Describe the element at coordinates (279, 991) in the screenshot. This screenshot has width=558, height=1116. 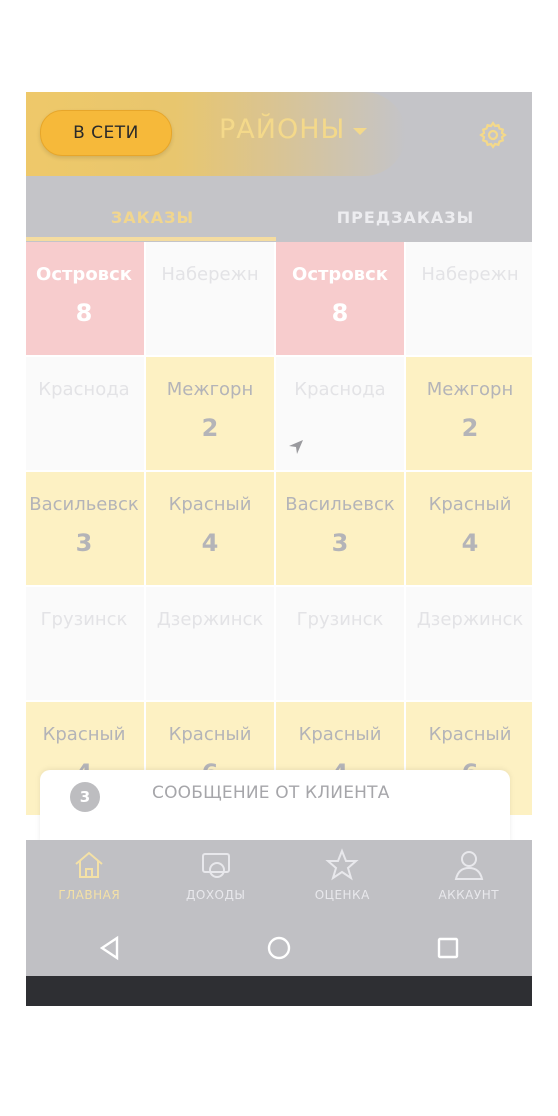
I see `map-strip` at that location.